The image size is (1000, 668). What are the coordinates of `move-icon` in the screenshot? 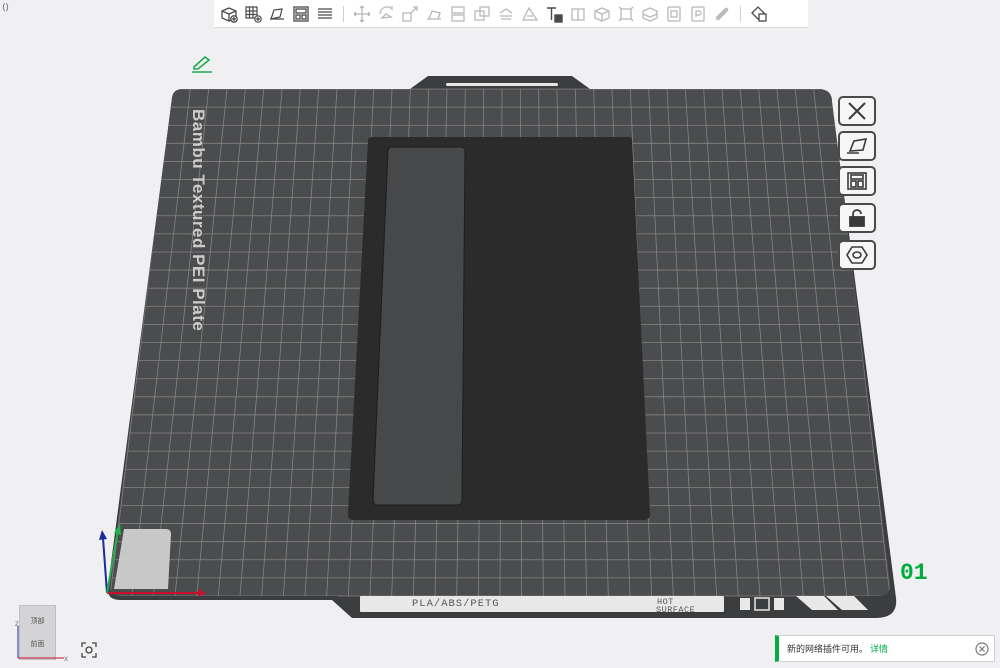 It's located at (362, 14).